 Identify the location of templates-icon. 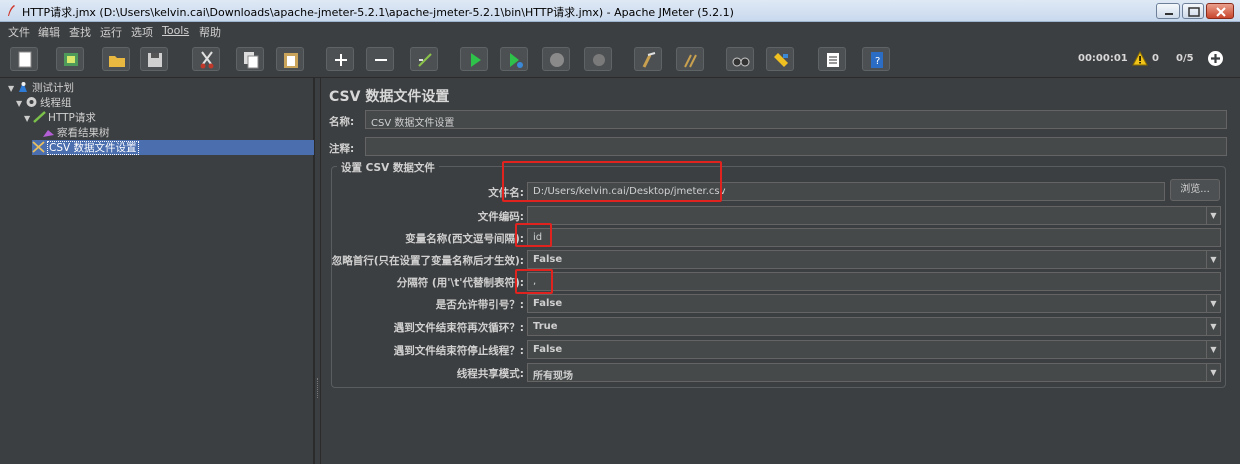
(71, 59).